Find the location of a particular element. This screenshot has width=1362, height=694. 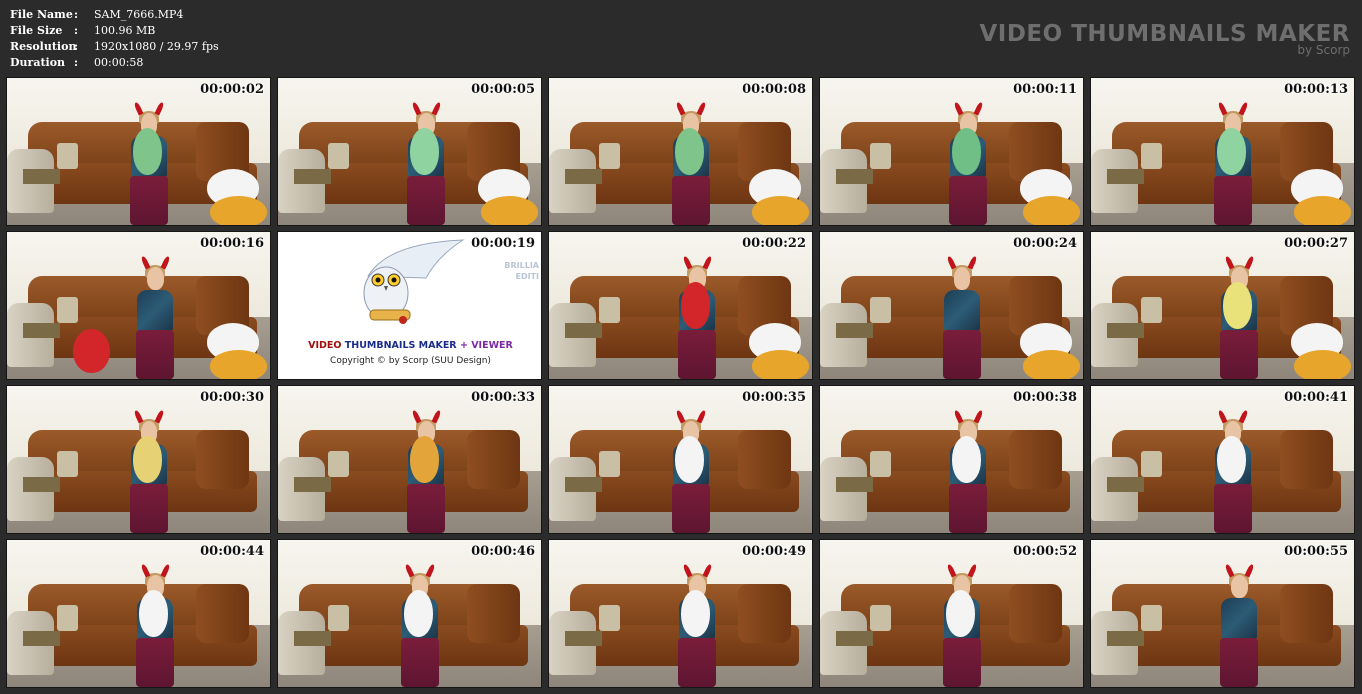

timestamp-label: 00:00:49 is located at coordinates (774, 551).